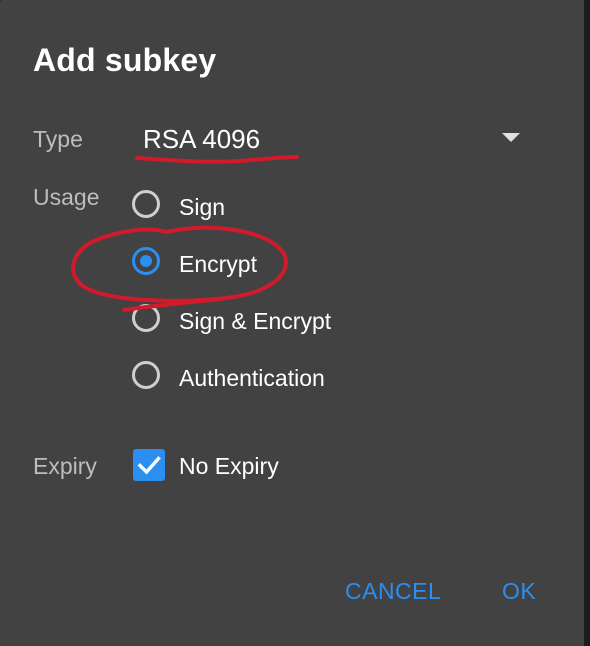 The height and width of the screenshot is (646, 590). Describe the element at coordinates (218, 264) in the screenshot. I see `usage-option-label: Encrypt` at that location.